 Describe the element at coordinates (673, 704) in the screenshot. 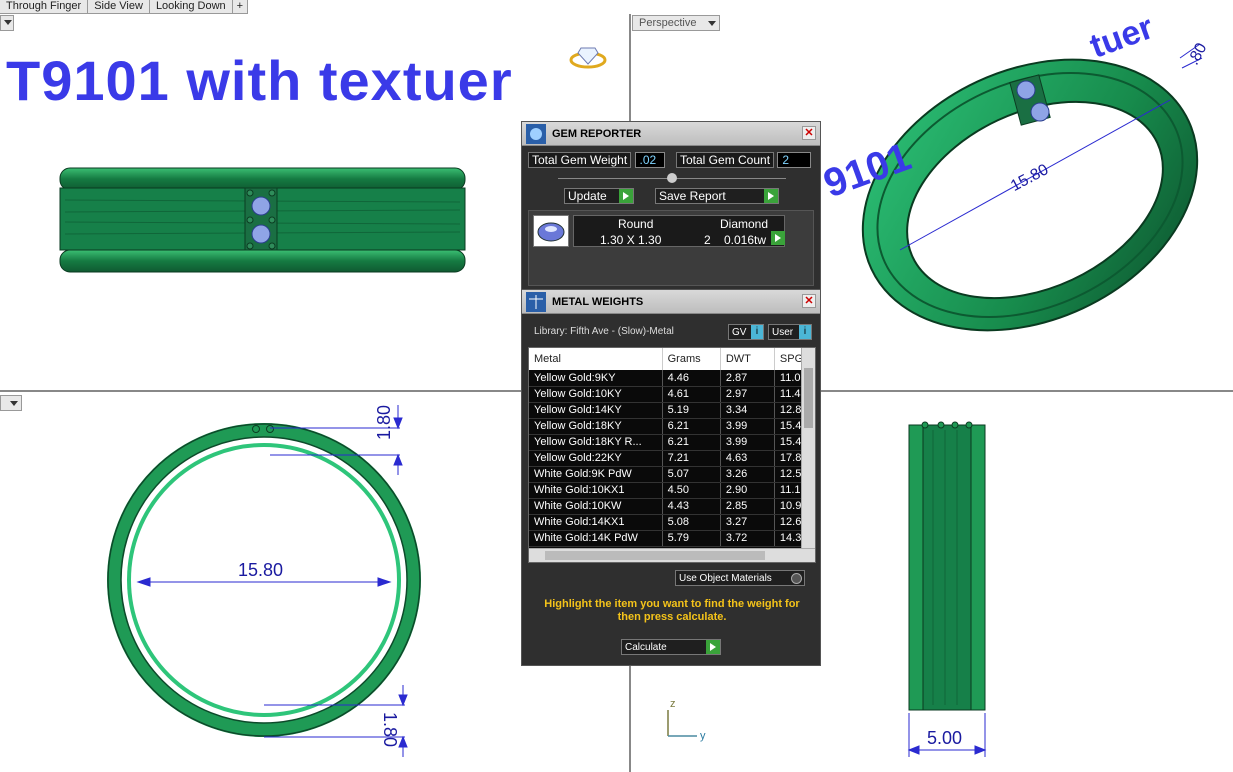

I see `axis-z-label: z` at that location.